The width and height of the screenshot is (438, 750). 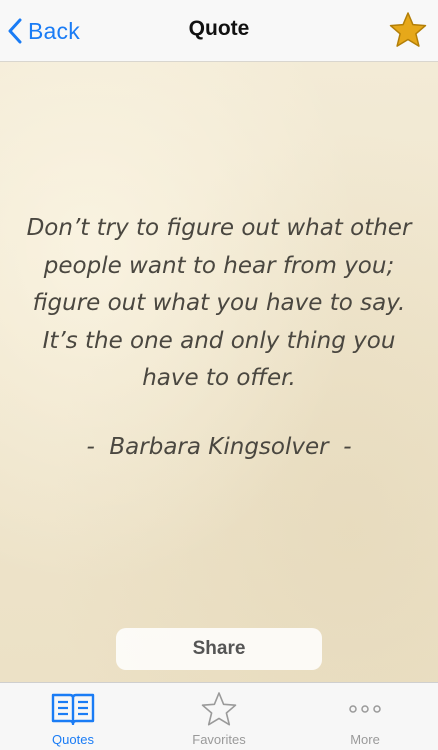 What do you see at coordinates (219, 709) in the screenshot?
I see `star-outline-icon` at bounding box center [219, 709].